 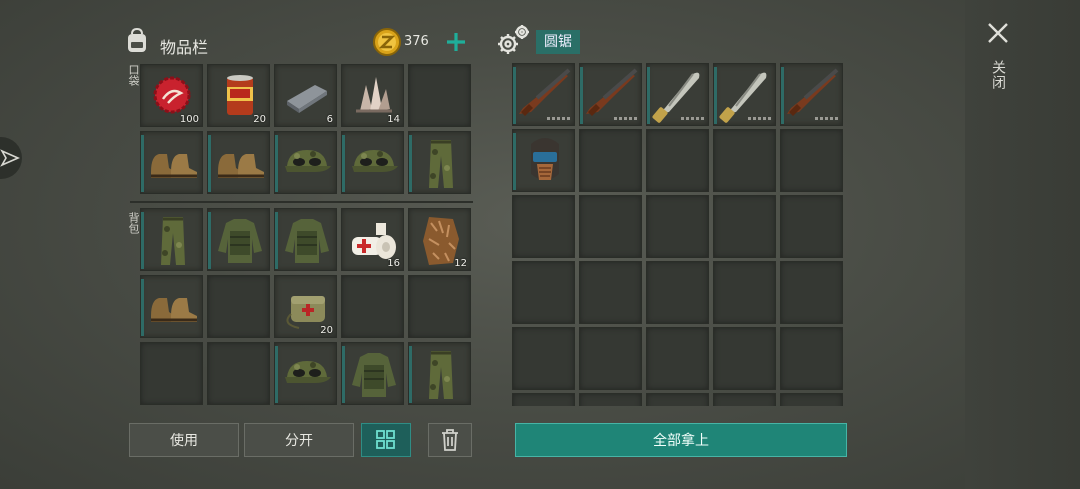 I want to click on close-icon, so click(x=998, y=33).